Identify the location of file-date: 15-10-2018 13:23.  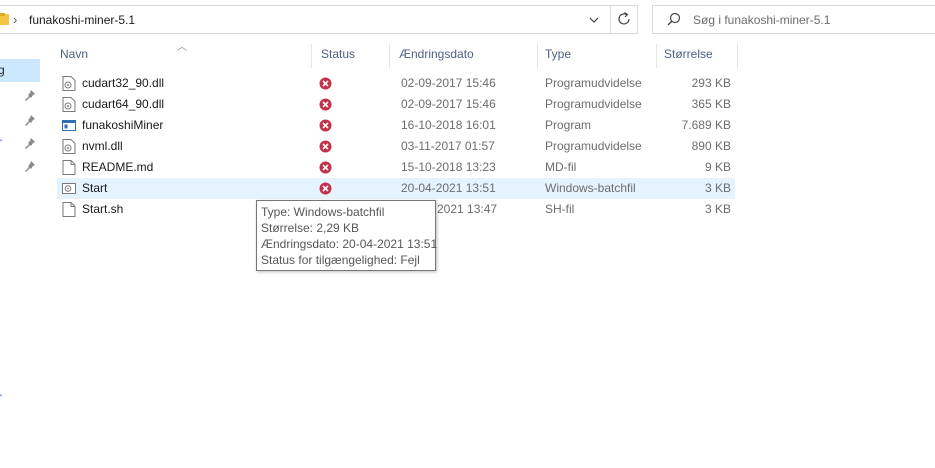
(448, 167).